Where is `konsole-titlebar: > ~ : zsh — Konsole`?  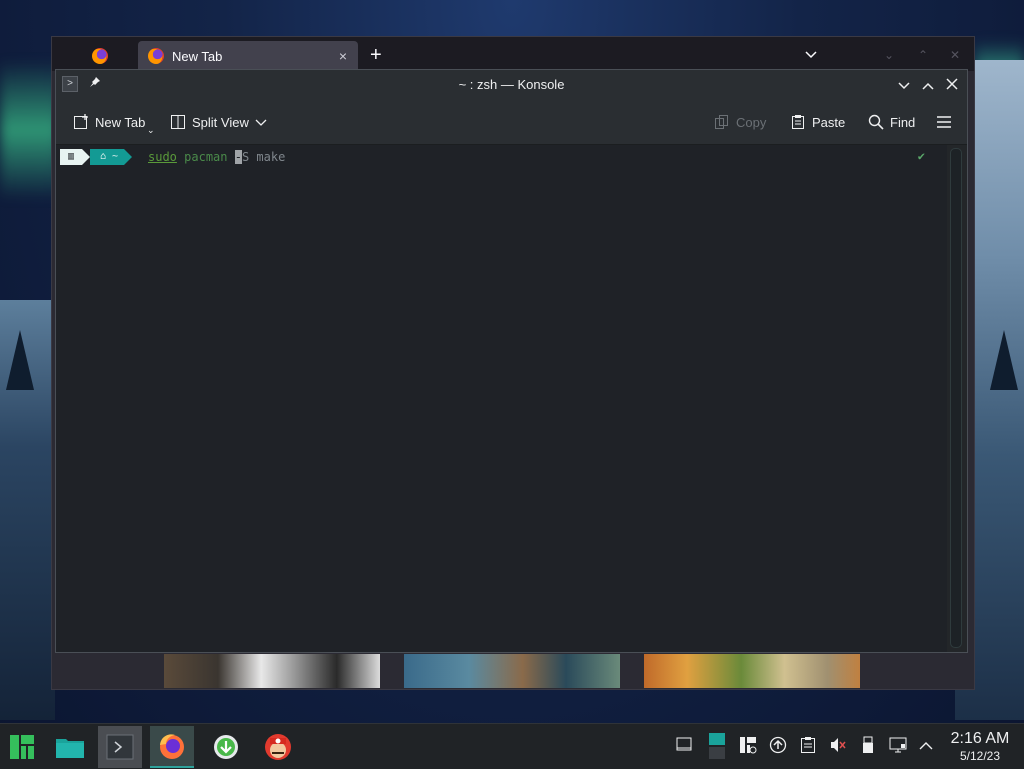 konsole-titlebar: > ~ : zsh — Konsole is located at coordinates (511, 85).